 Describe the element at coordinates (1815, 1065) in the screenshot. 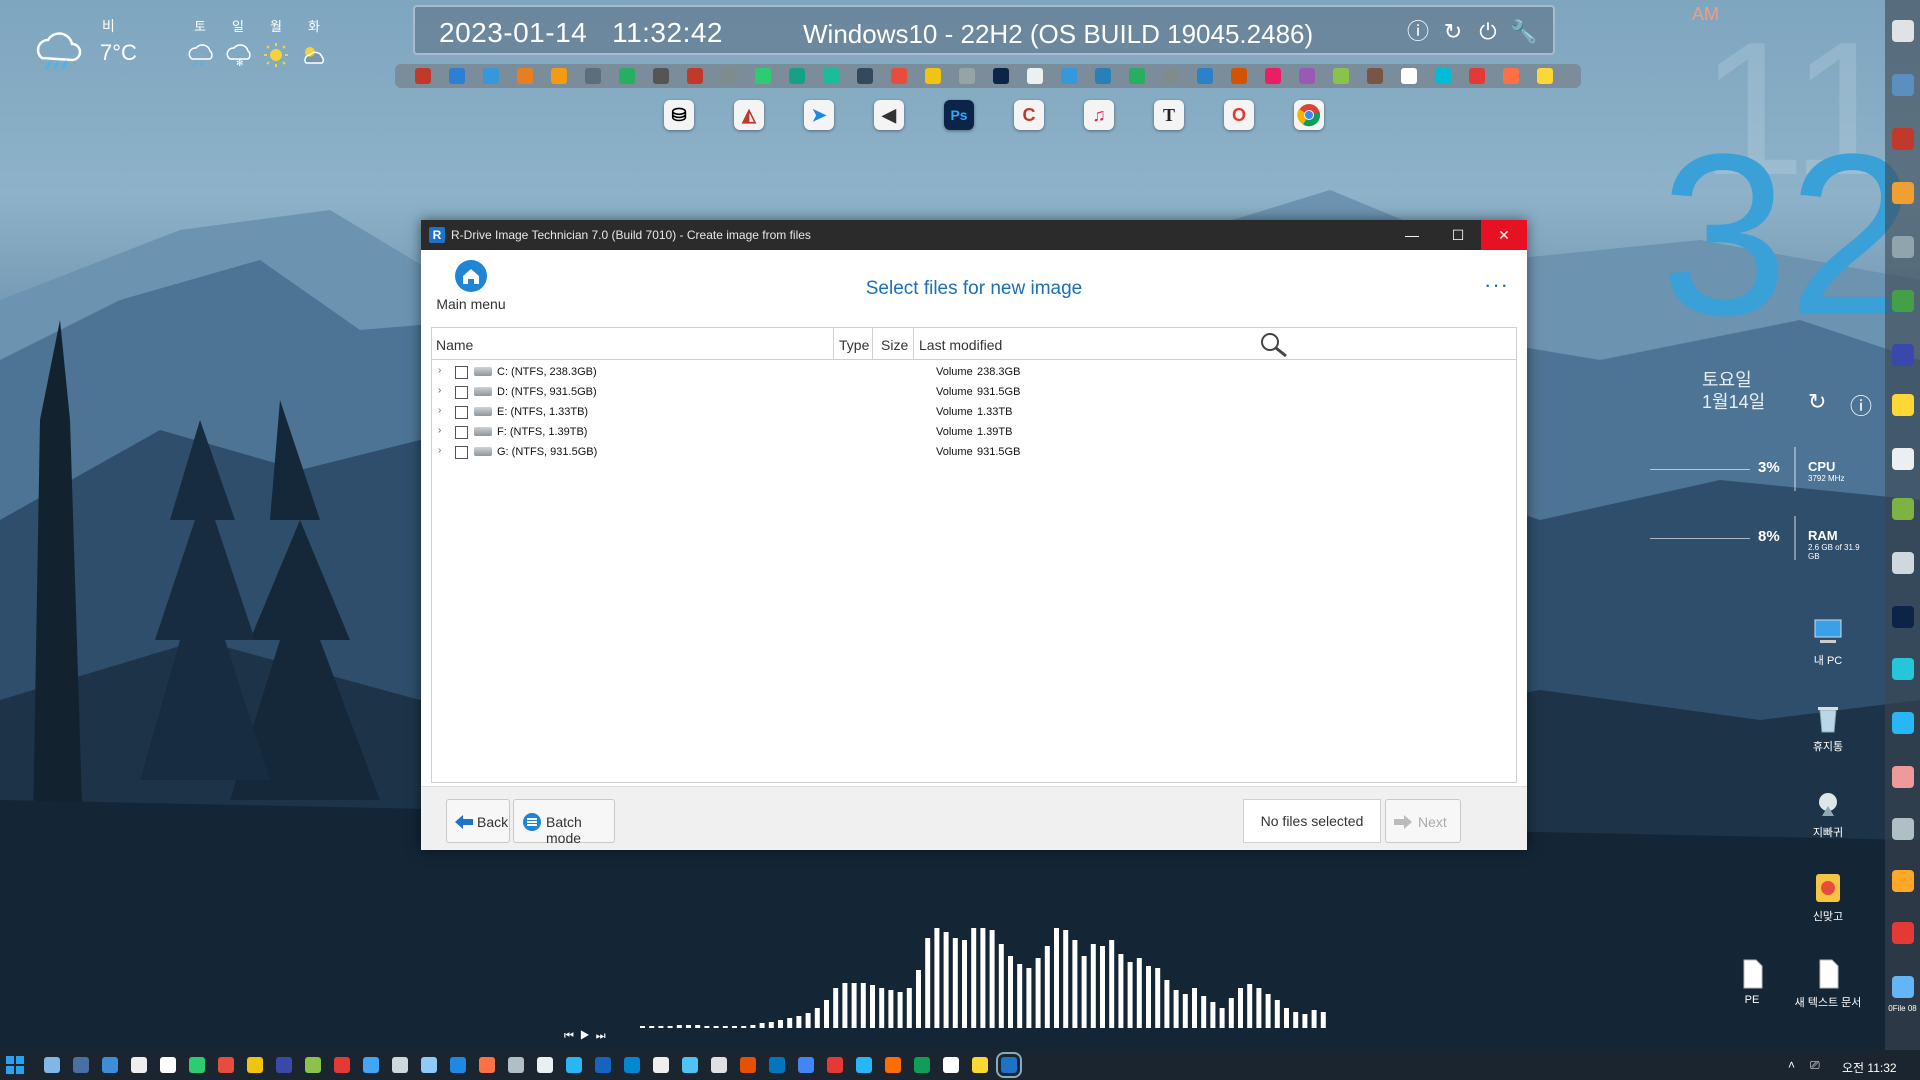

I see `network-icon: ⎚` at that location.